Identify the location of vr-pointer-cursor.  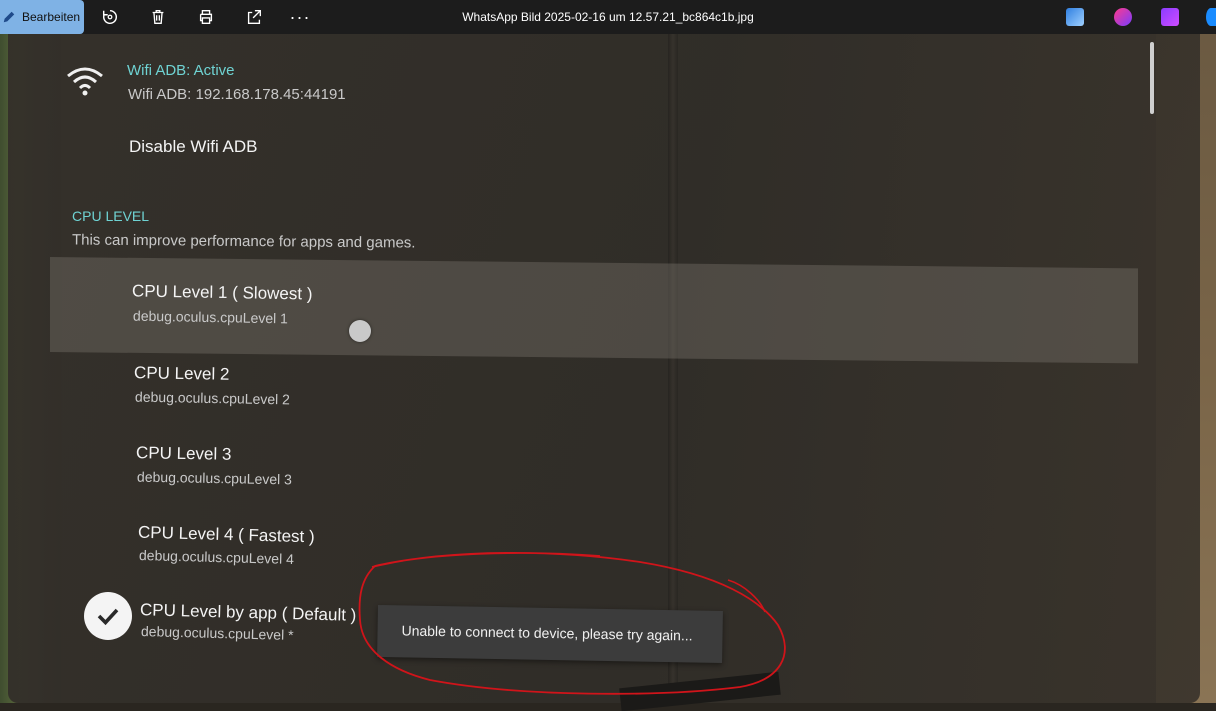
(360, 331).